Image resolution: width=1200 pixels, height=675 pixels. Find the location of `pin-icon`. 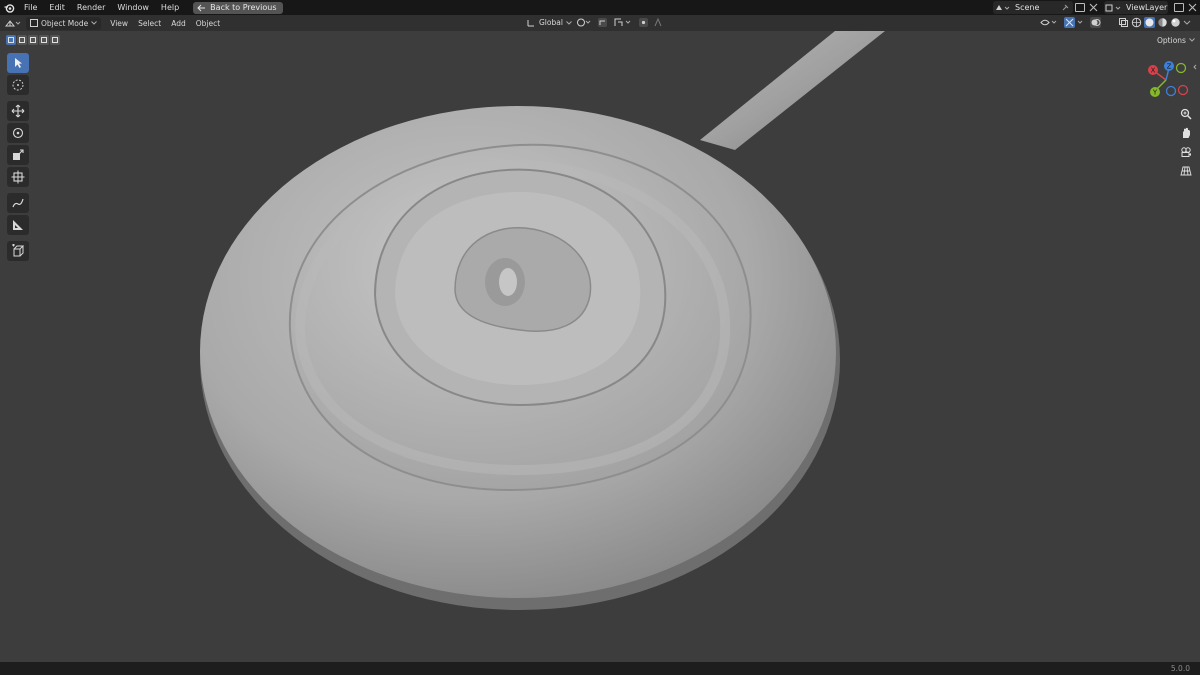

pin-icon is located at coordinates (1065, 8).